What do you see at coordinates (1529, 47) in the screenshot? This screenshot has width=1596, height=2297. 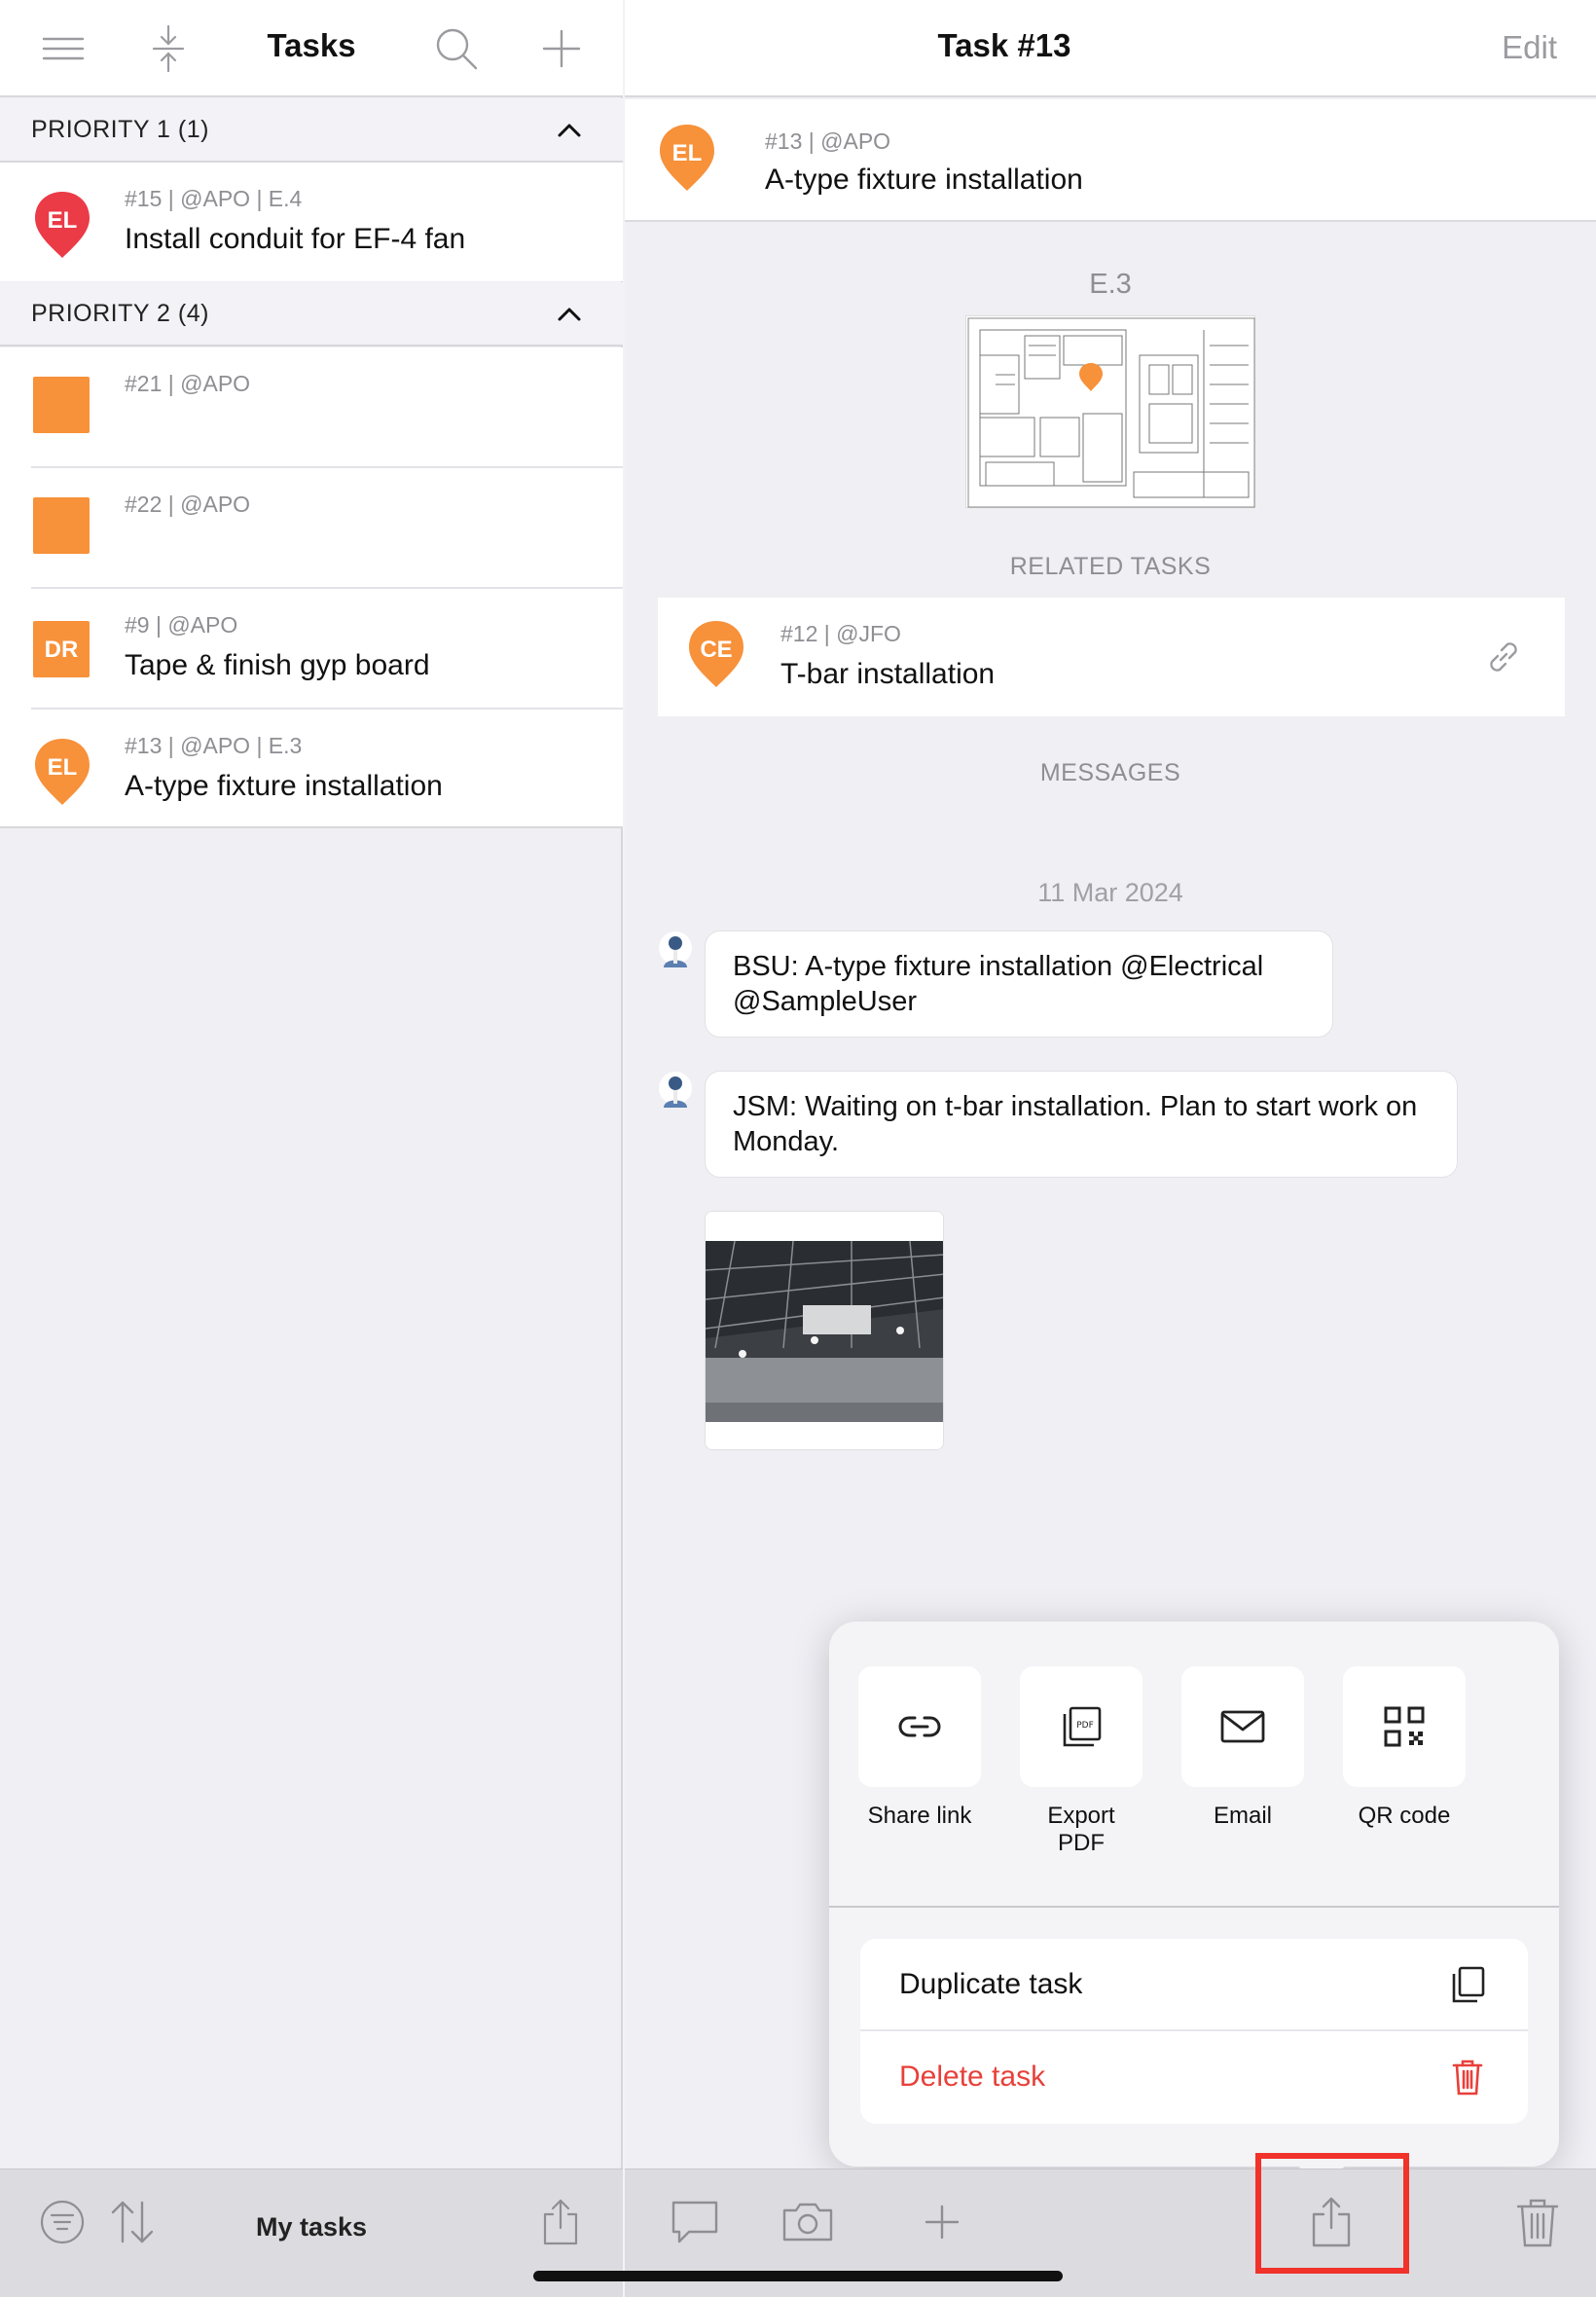 I see `edit-button: Edit` at bounding box center [1529, 47].